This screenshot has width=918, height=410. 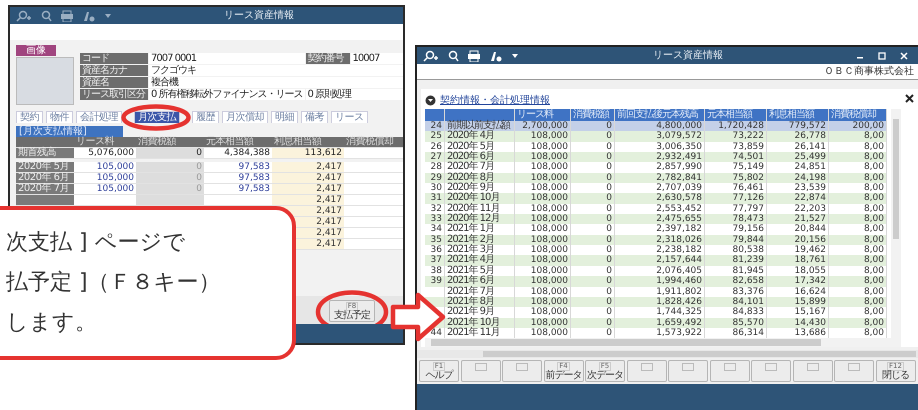 What do you see at coordinates (660, 240) in the screenshot?
I see `table-cell: 2,318,026` at bounding box center [660, 240].